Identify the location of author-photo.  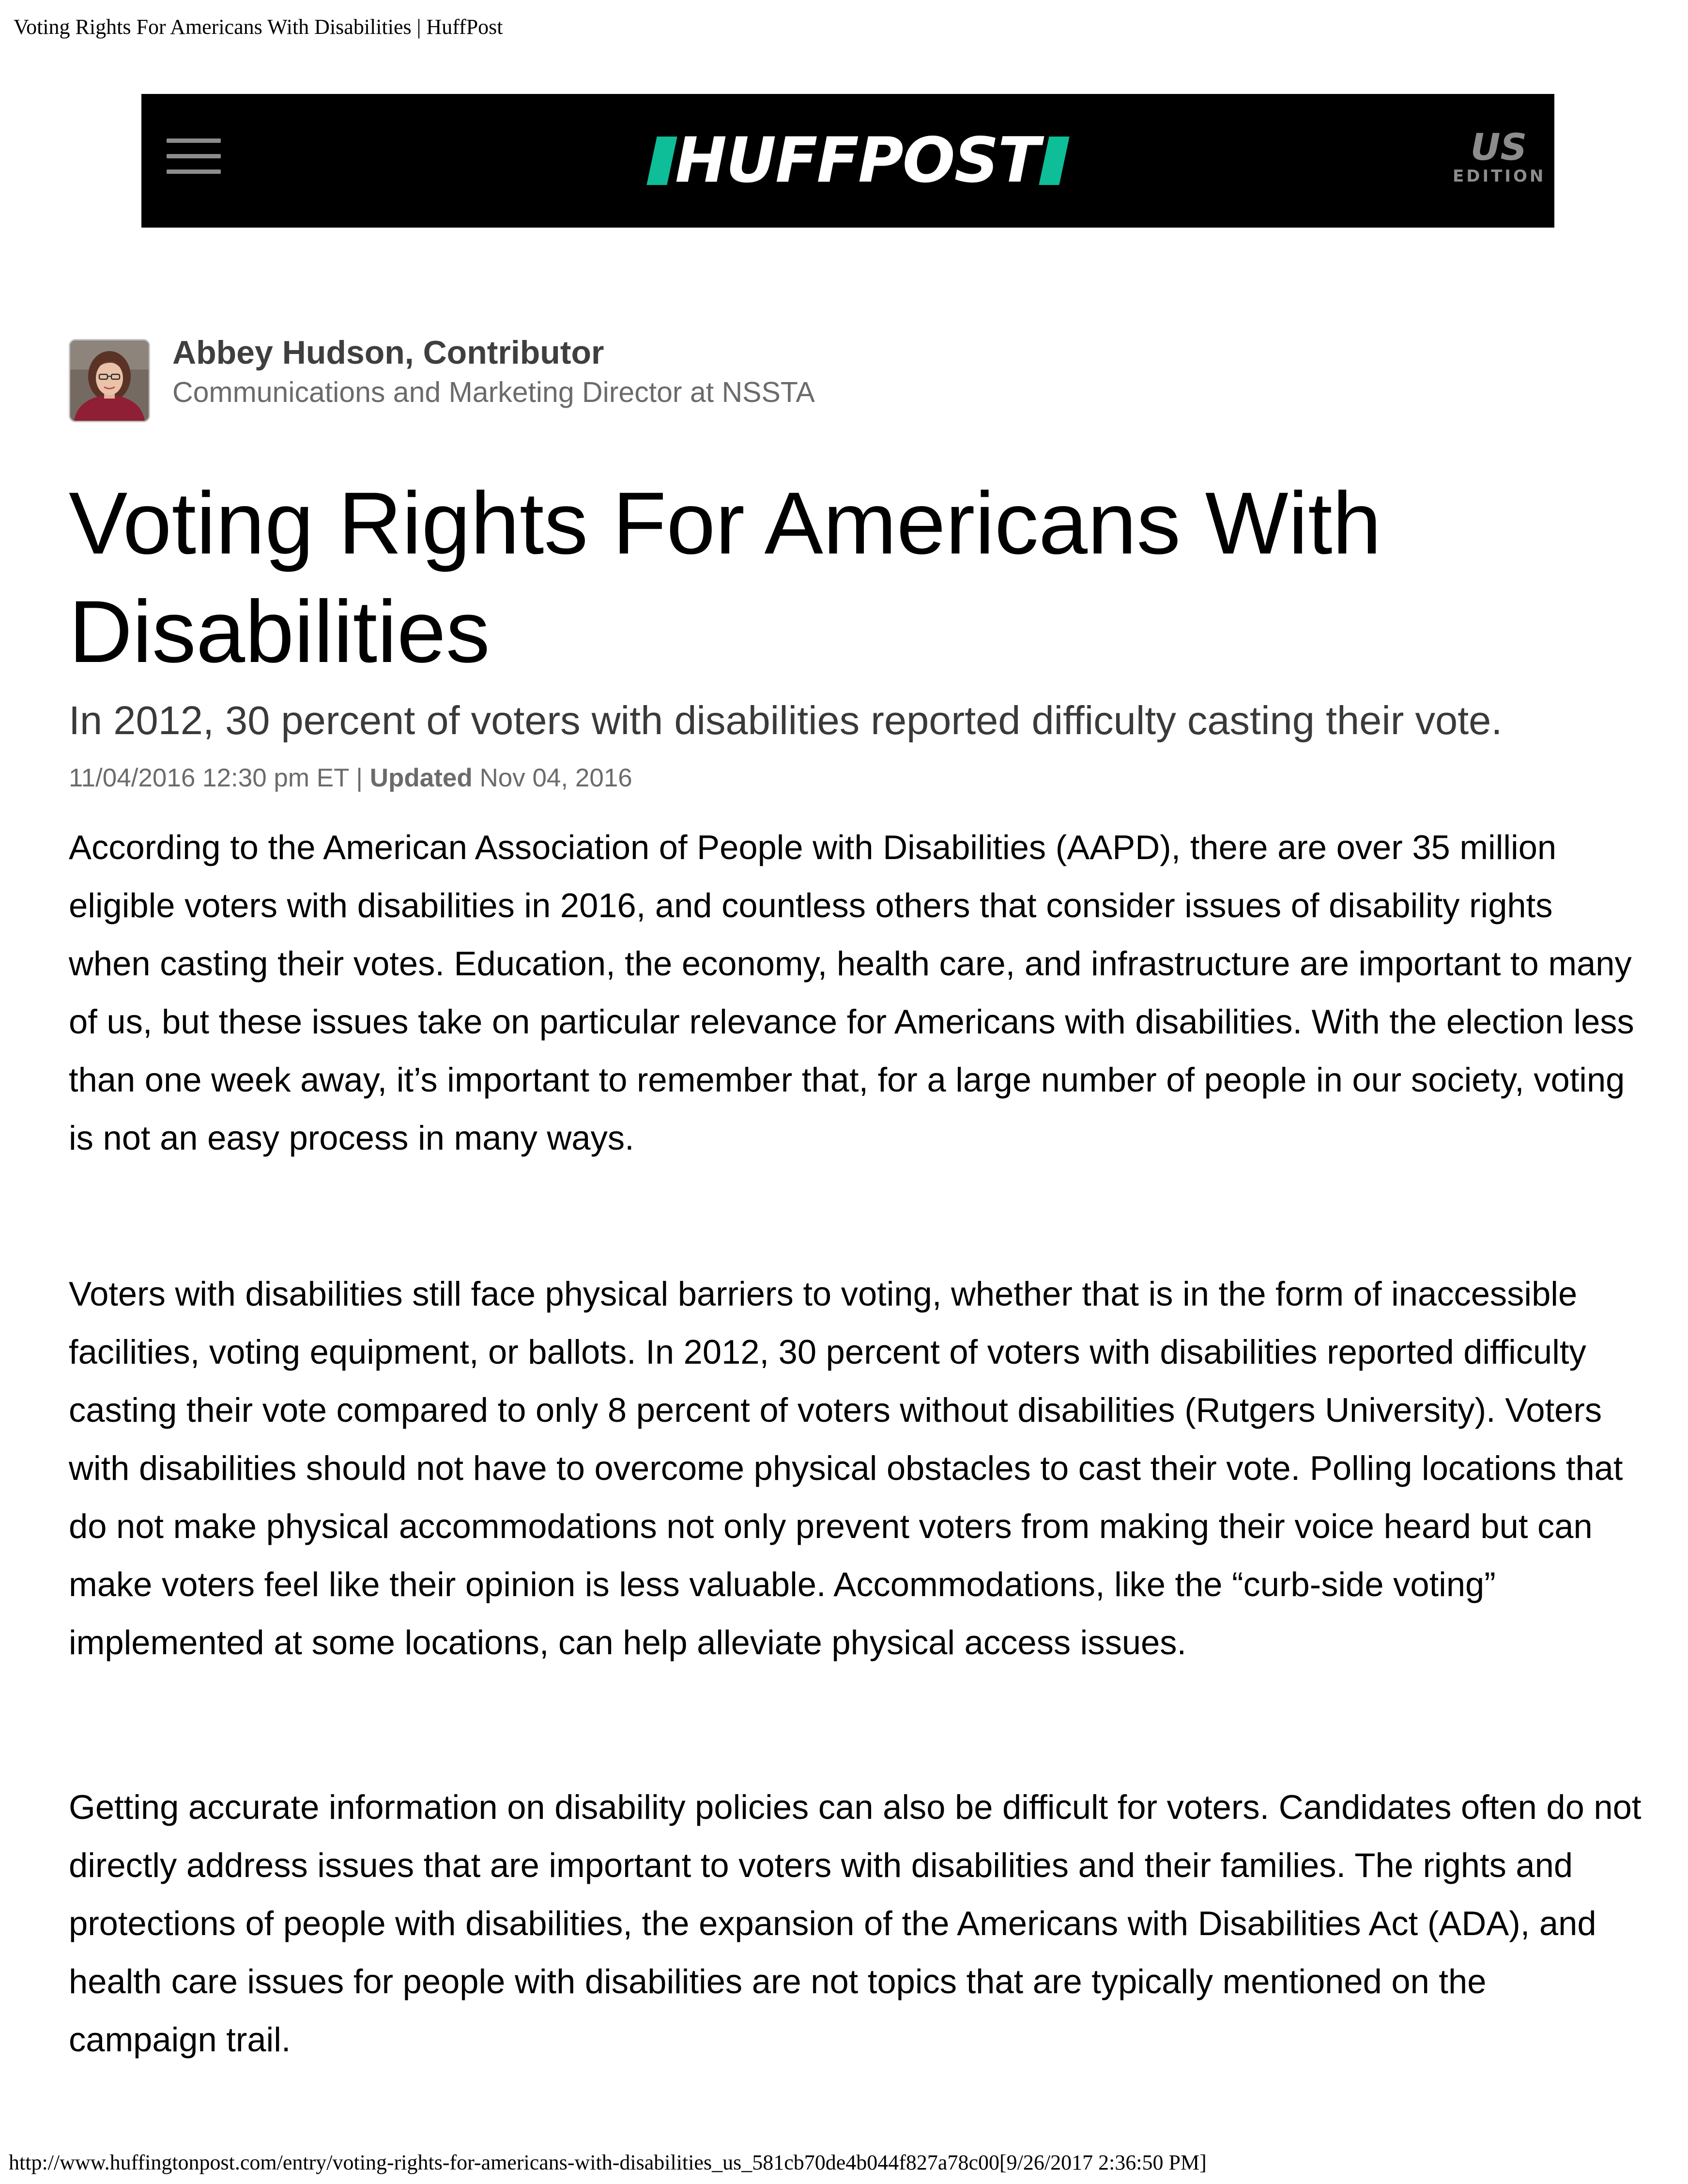
(109, 380).